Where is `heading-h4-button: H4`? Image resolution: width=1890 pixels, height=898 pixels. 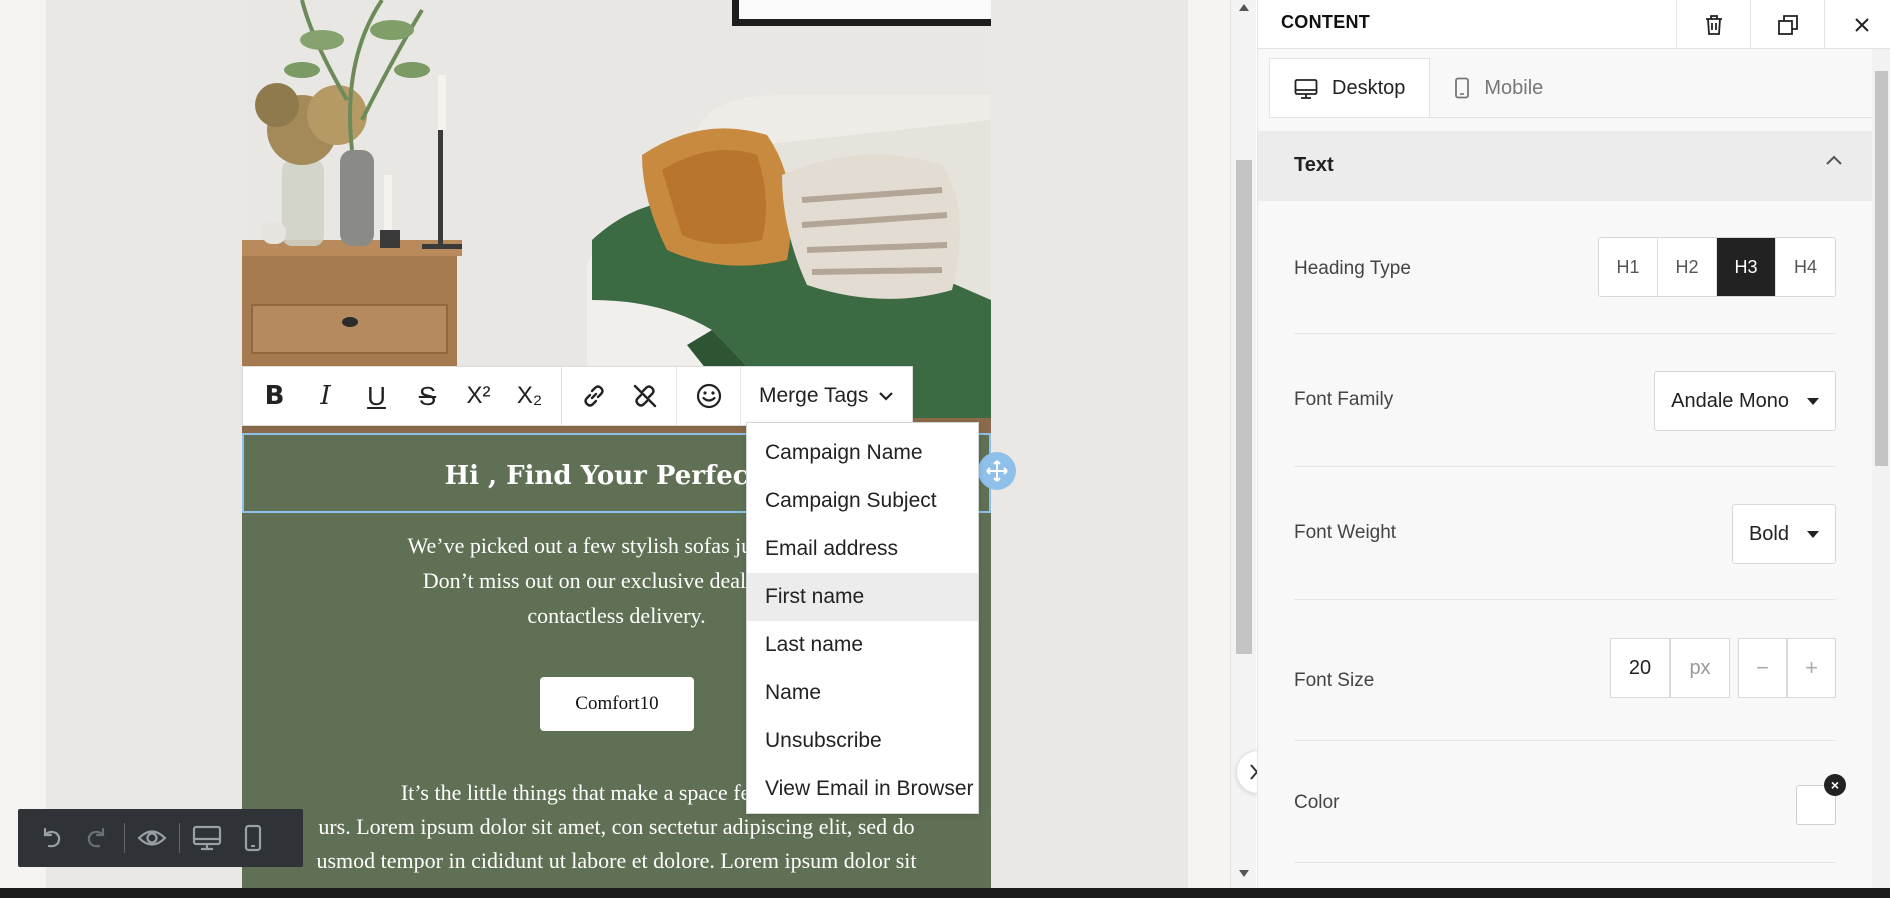 heading-h4-button: H4 is located at coordinates (1805, 267).